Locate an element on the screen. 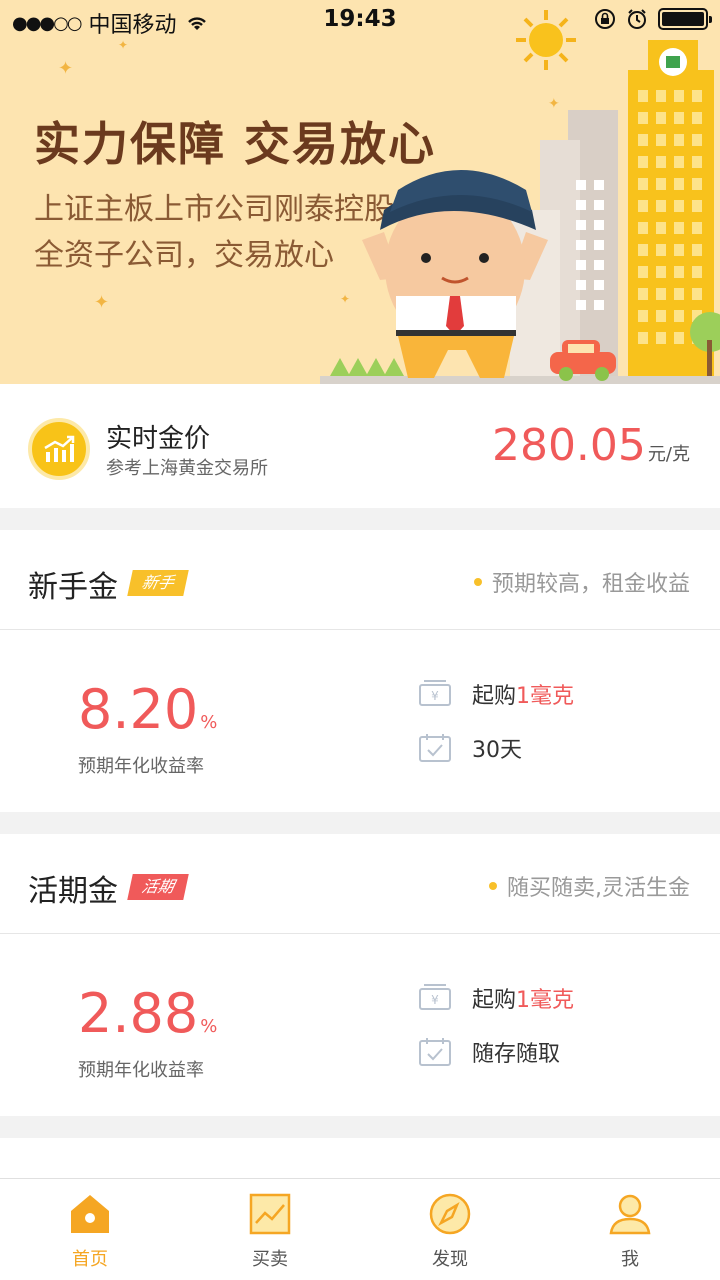 Image resolution: width=720 pixels, height=1280 pixels. product-name: 新手金 is located at coordinates (73, 587).